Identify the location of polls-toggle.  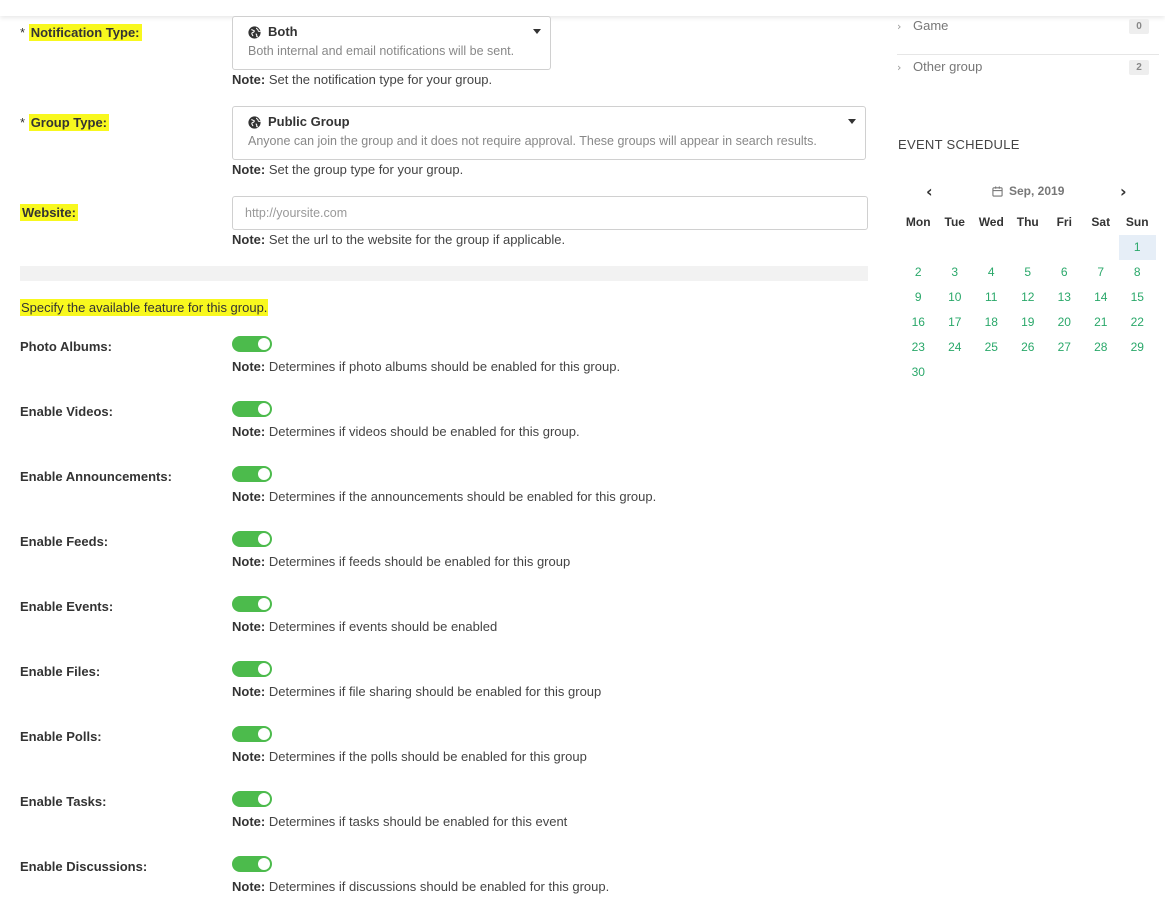
(252, 734).